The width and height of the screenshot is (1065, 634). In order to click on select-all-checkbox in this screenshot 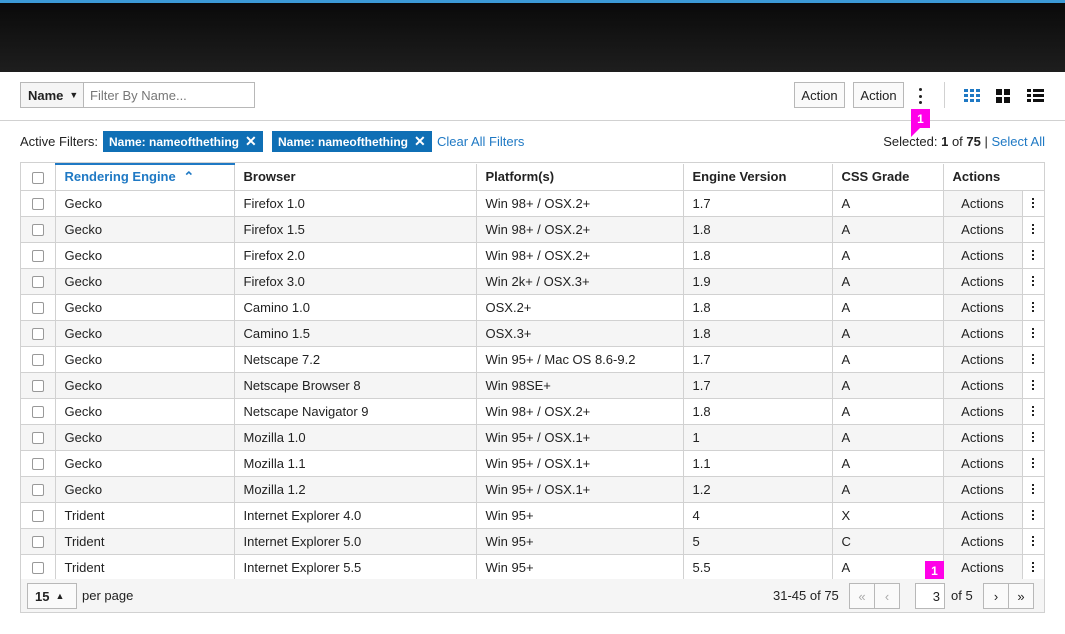, I will do `click(37, 177)`.